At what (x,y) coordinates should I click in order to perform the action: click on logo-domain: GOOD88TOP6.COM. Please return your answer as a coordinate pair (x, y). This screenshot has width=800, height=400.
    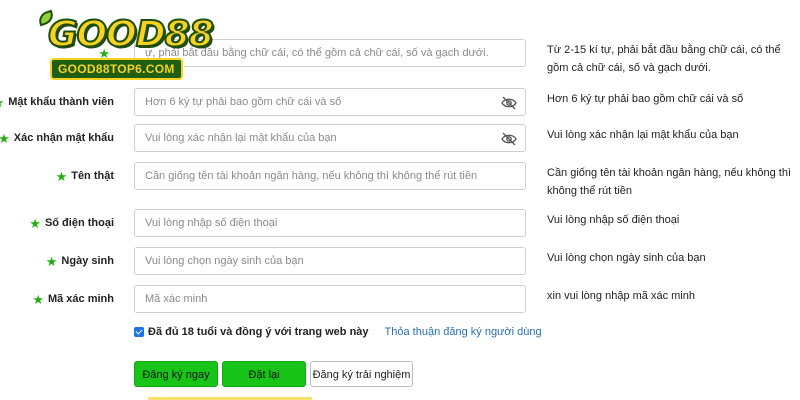
    Looking at the image, I should click on (116, 69).